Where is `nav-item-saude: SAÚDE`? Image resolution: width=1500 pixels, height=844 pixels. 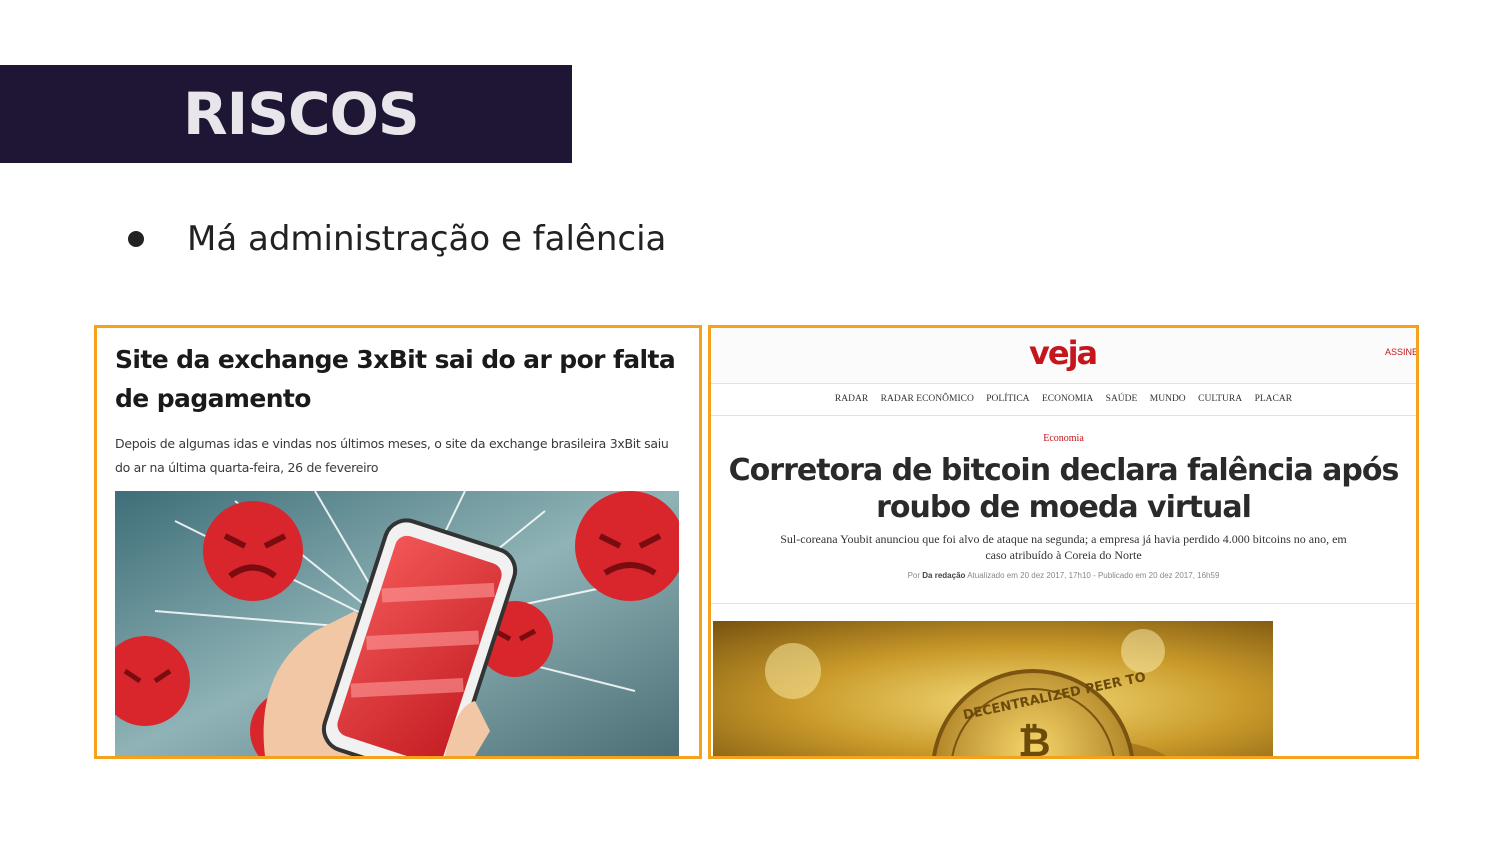
nav-item-saude: SAÚDE is located at coordinates (1122, 399).